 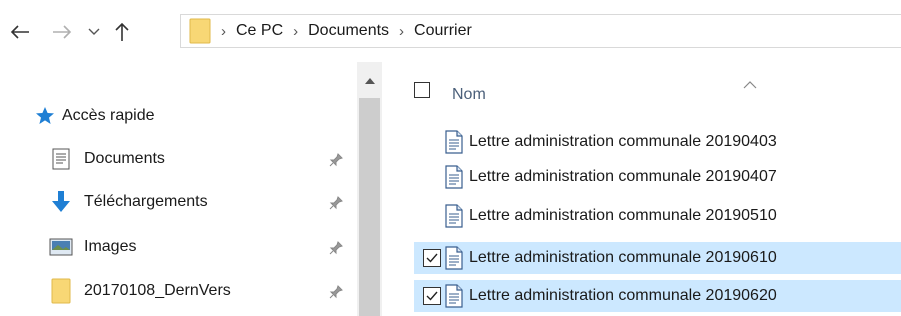 I want to click on sort-ascending-icon, so click(x=750, y=85).